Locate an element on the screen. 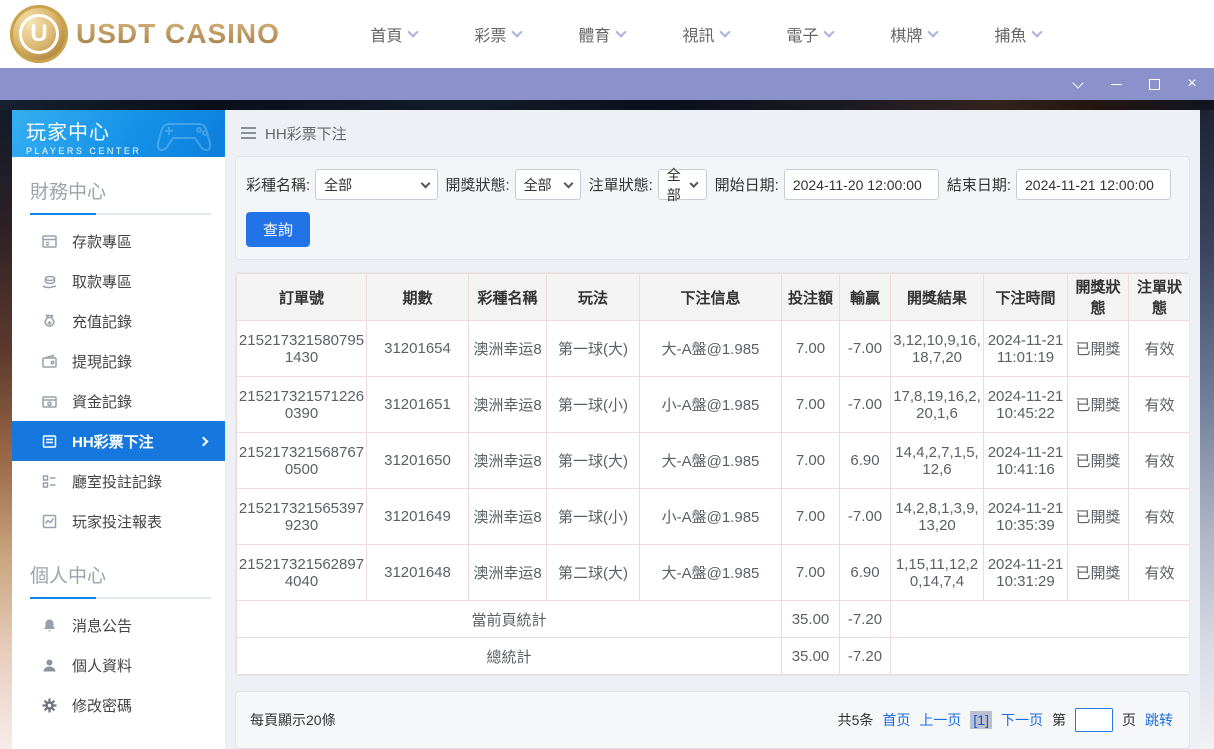 This screenshot has height=749, width=1214. banner-strip is located at coordinates (607, 105).